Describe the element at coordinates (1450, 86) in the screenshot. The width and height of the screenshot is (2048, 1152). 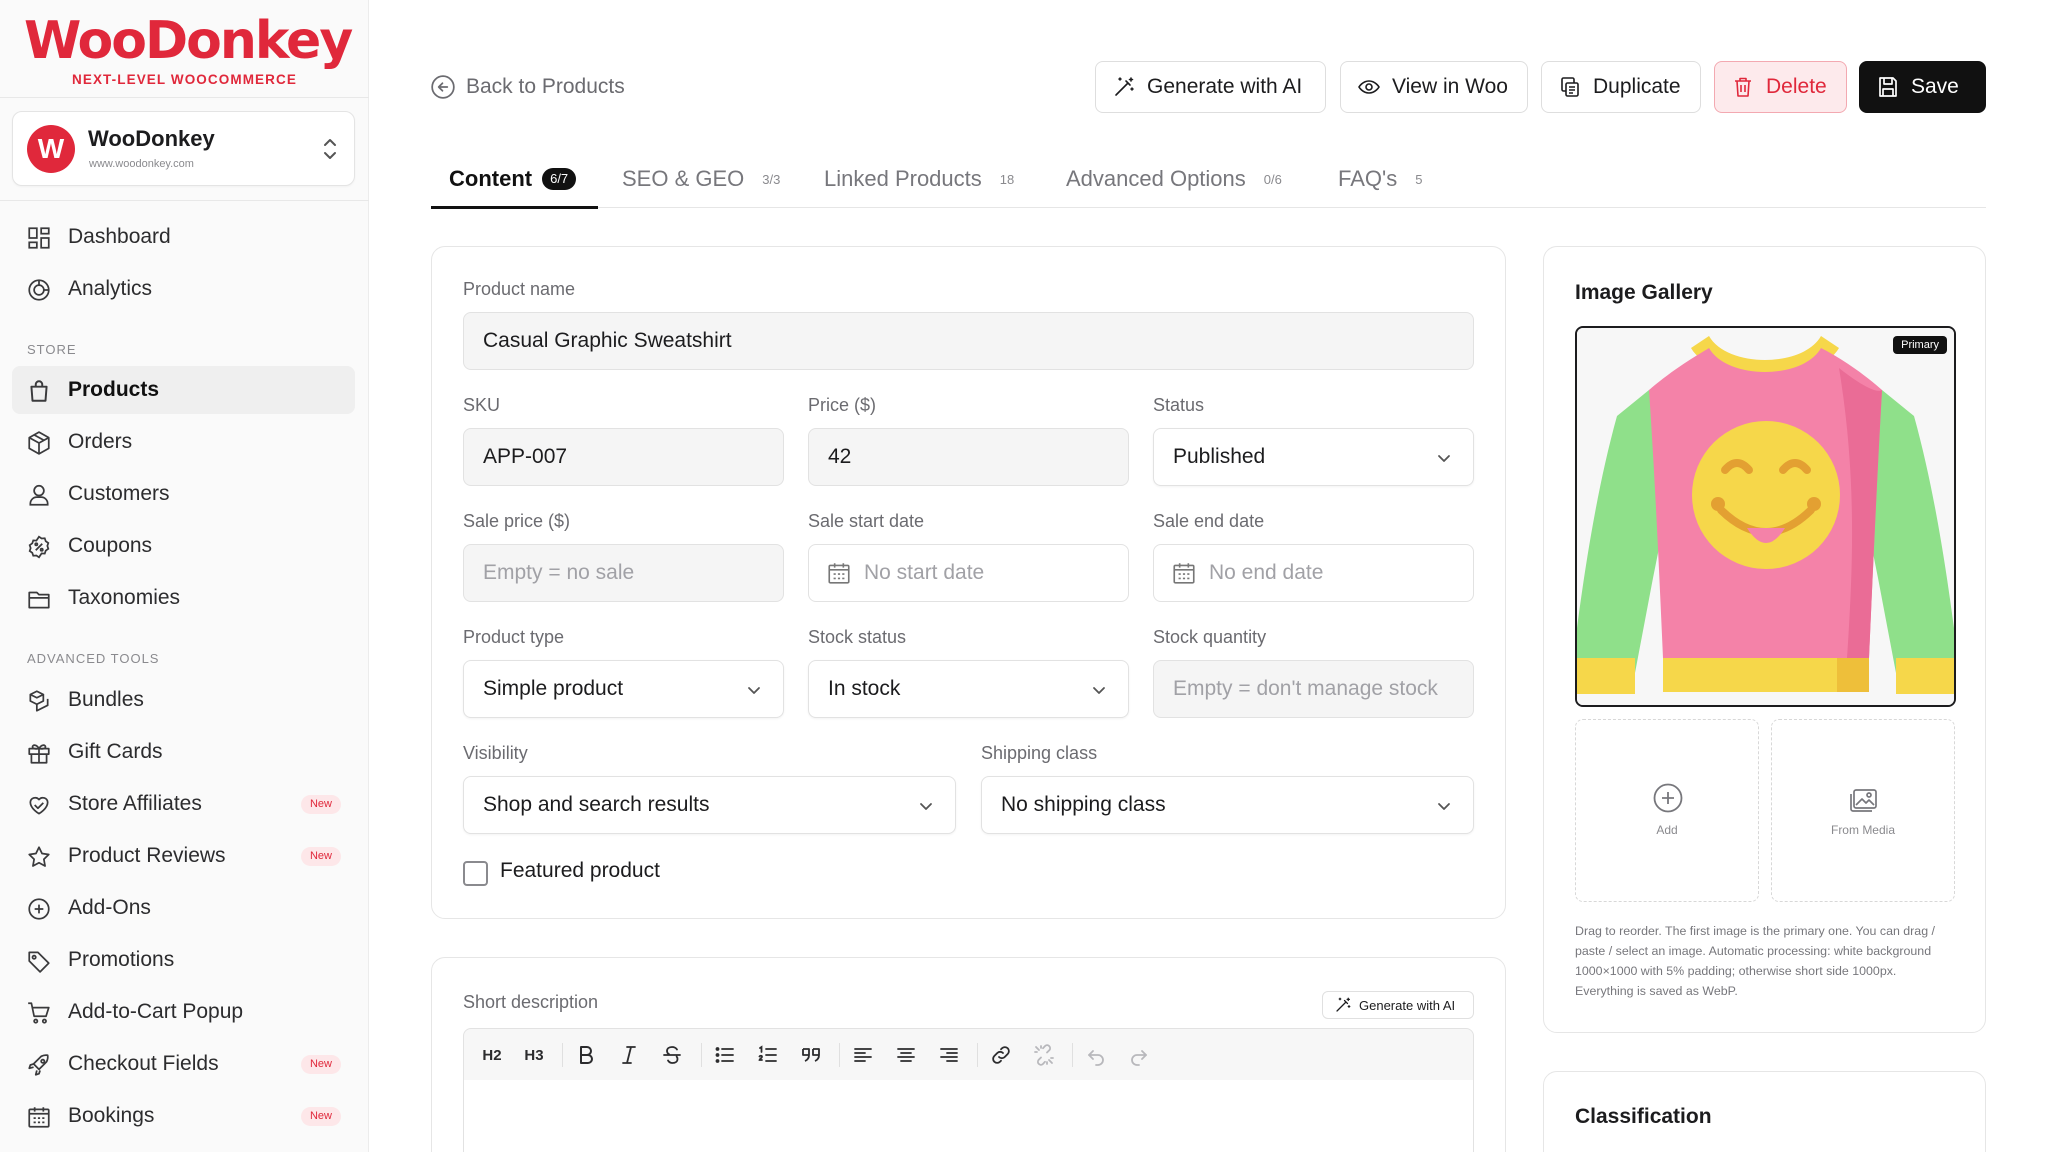
I see `button-label: View in Woo` at that location.